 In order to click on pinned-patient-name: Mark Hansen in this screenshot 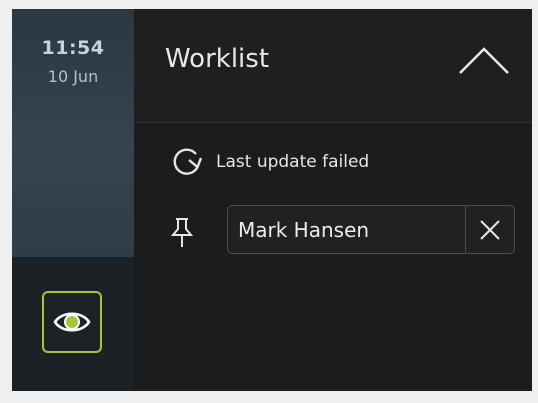, I will do `click(304, 230)`.